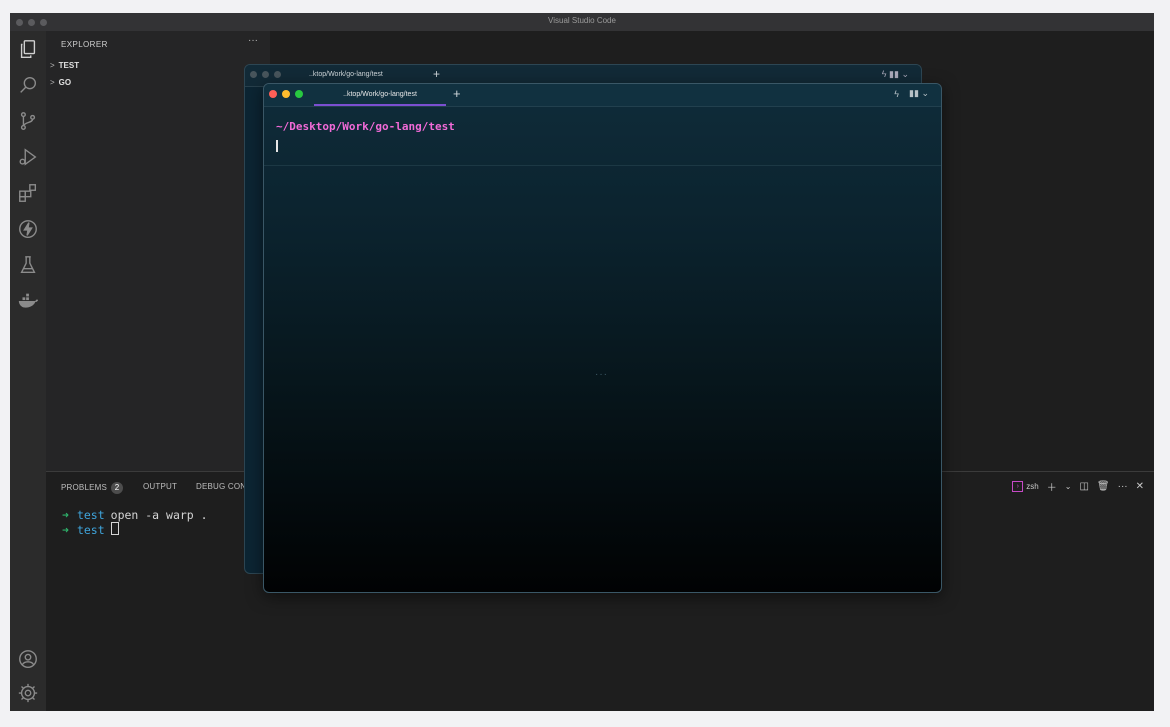  I want to click on terminal-icon: ›, so click(1018, 486).